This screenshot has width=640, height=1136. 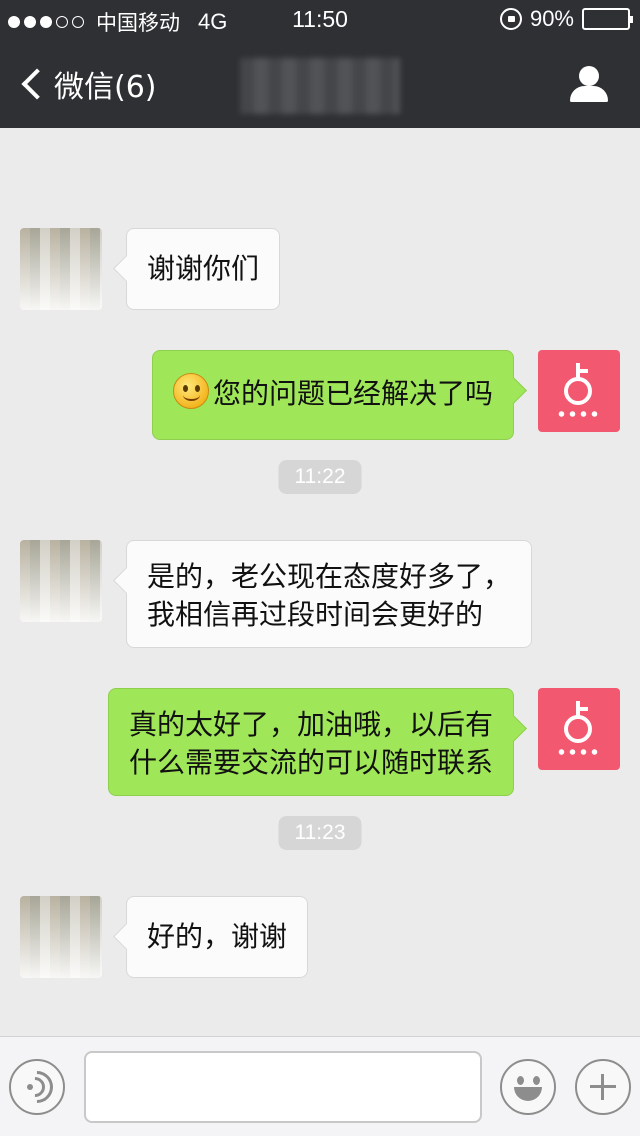 I want to click on message-bubble: 您的问题已经解决了吗, so click(x=332, y=395).